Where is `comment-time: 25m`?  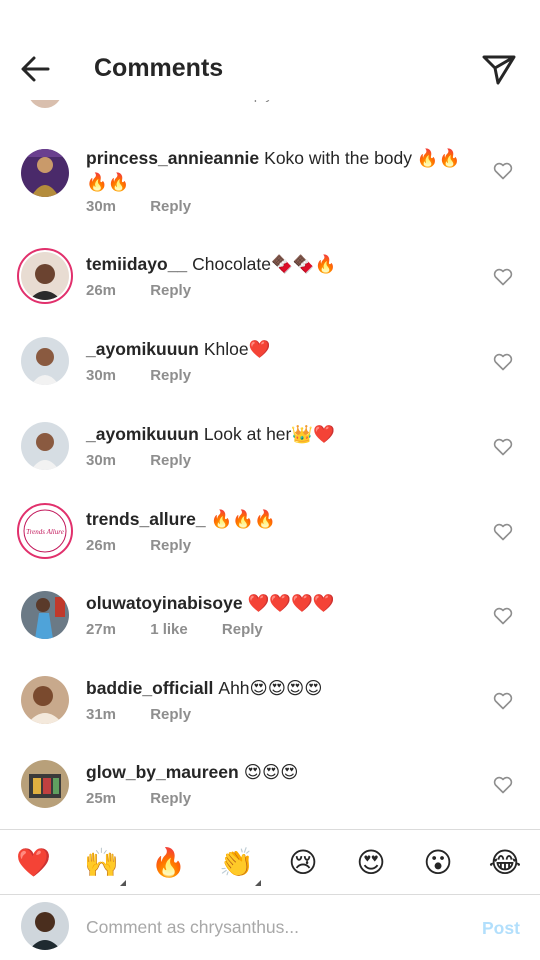 comment-time: 25m is located at coordinates (101, 798).